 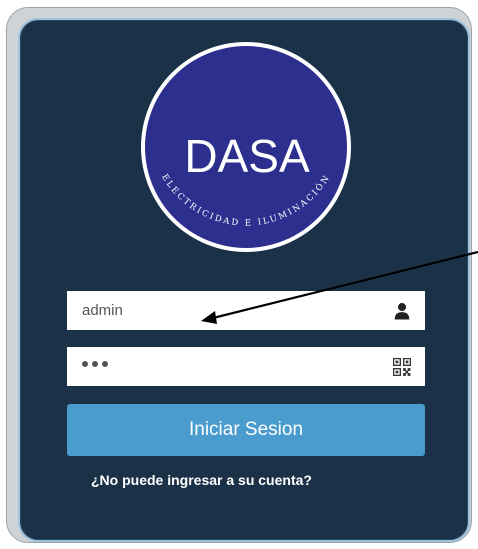 I want to click on logo-wordmark: DASA, so click(x=247, y=156).